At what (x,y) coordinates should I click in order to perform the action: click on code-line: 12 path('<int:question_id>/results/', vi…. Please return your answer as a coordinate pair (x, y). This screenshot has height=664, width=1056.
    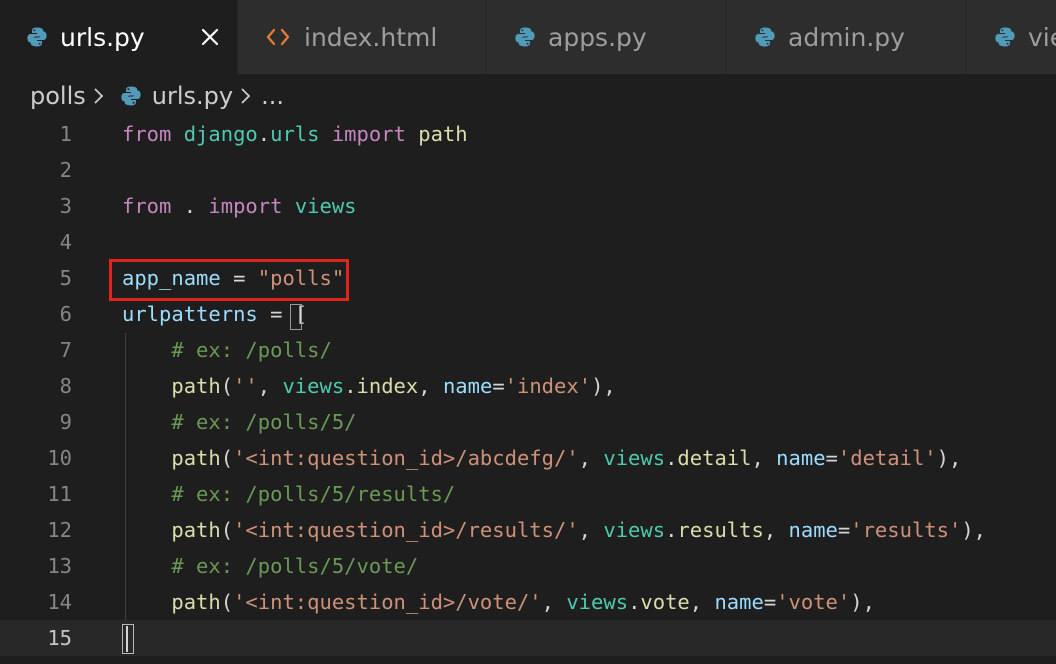
    Looking at the image, I should click on (528, 530).